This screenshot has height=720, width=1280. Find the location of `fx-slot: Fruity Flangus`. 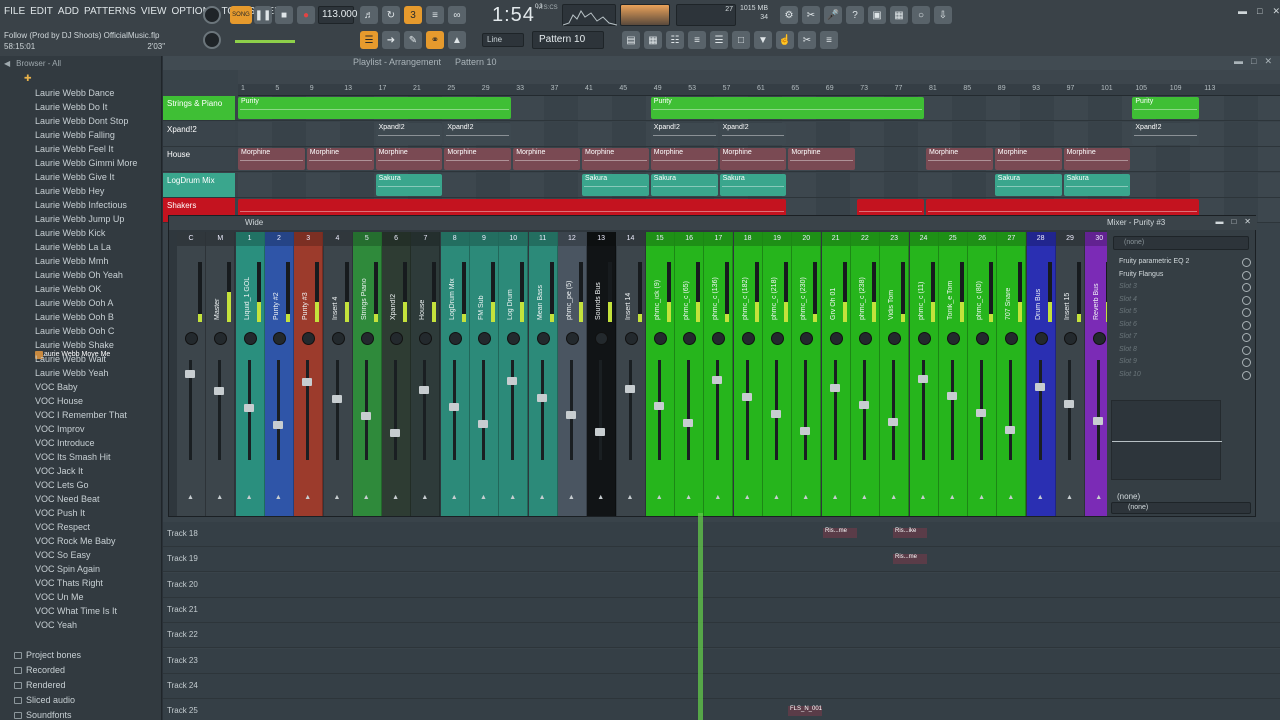

fx-slot: Fruity Flangus is located at coordinates (1181, 275).